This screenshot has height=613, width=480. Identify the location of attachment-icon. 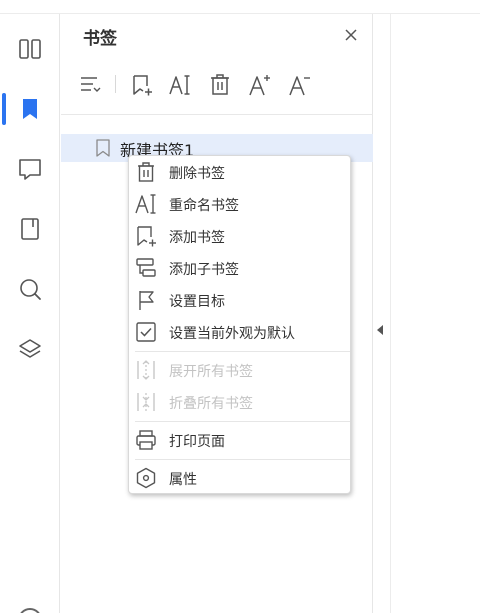
(30, 229).